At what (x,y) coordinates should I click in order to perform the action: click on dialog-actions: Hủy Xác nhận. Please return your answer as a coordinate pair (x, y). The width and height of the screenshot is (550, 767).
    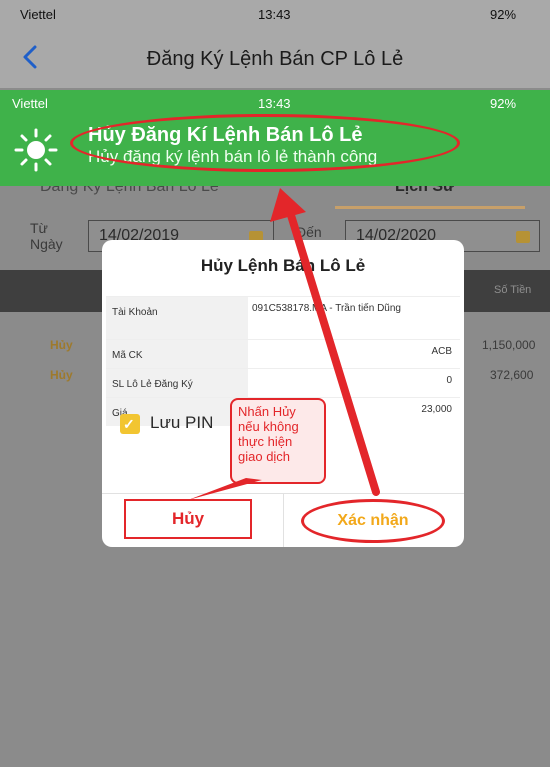
    Looking at the image, I should click on (283, 520).